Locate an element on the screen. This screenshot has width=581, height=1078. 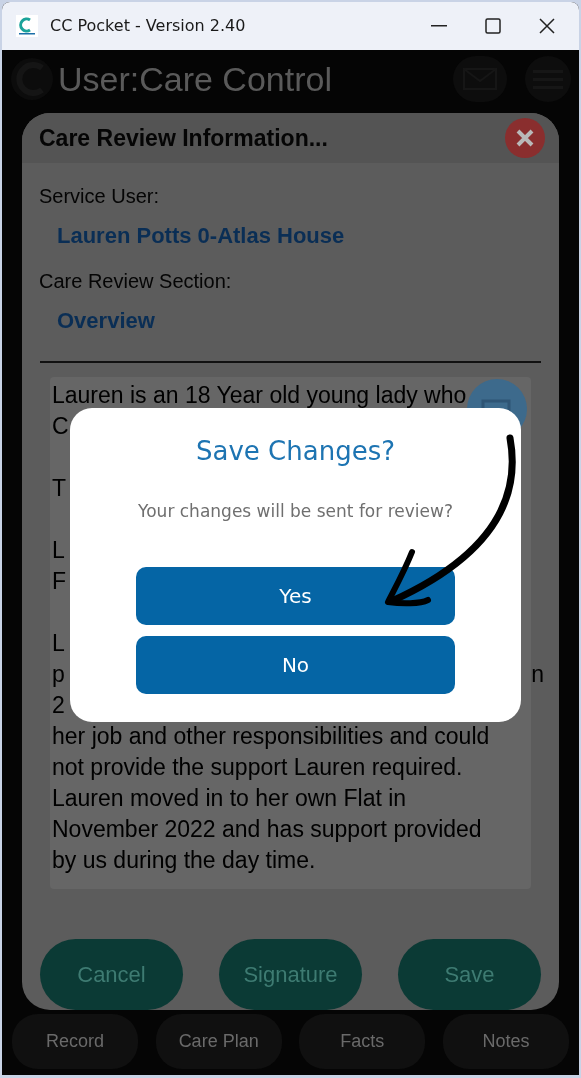
note-line: F is located at coordinates (59, 580).